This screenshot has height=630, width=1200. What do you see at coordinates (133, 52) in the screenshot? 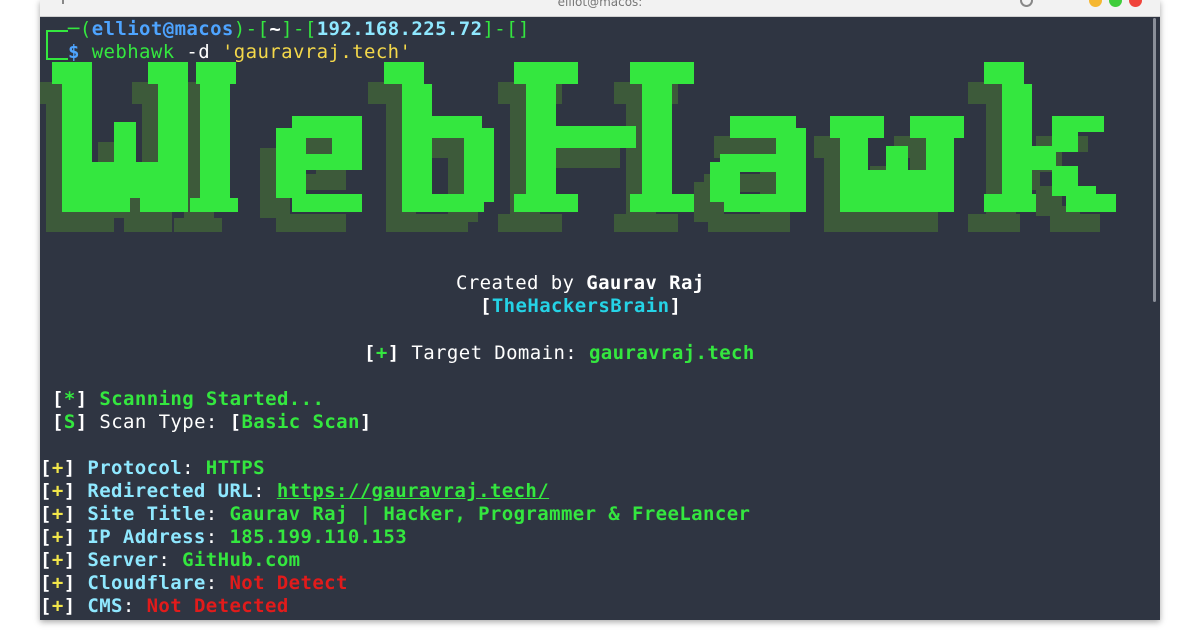
I see `command-name: webhawk` at bounding box center [133, 52].